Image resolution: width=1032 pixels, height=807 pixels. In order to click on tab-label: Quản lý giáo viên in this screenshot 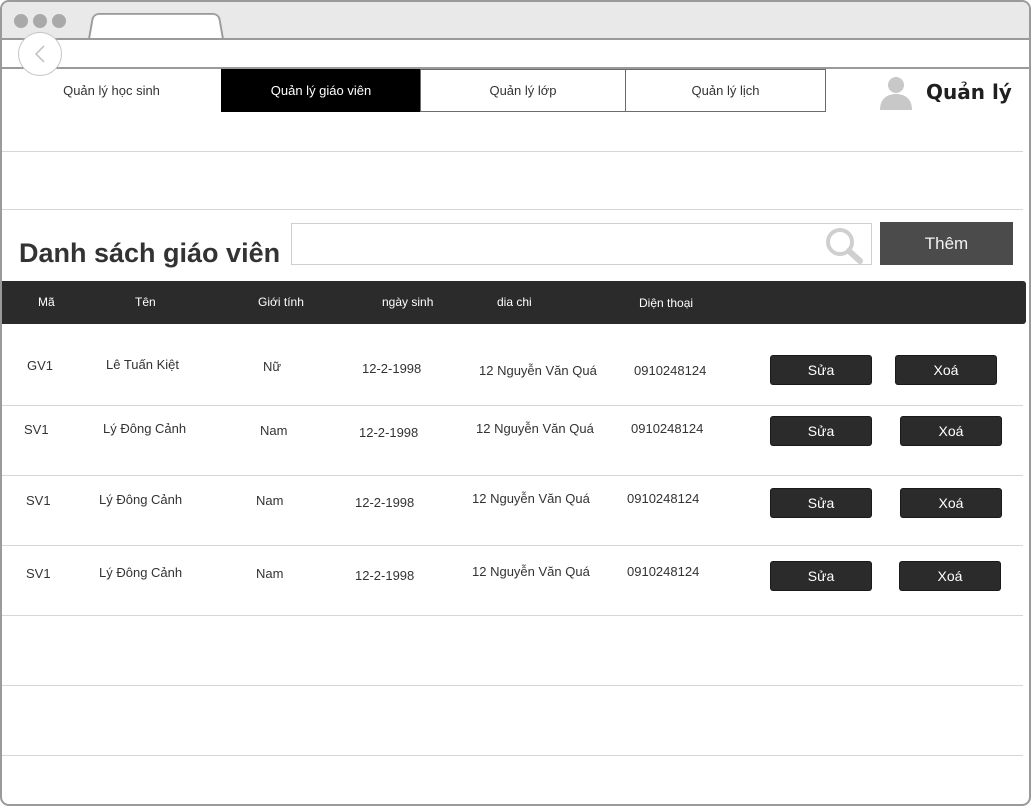, I will do `click(321, 90)`.